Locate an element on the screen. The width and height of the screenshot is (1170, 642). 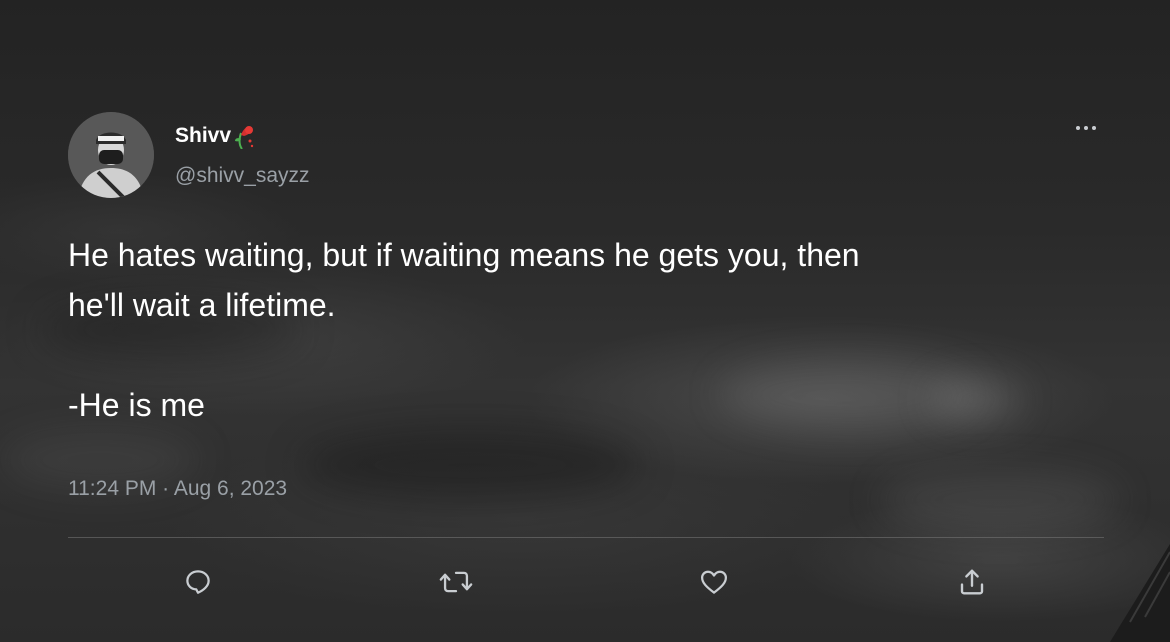
reply-icon is located at coordinates (198, 582).